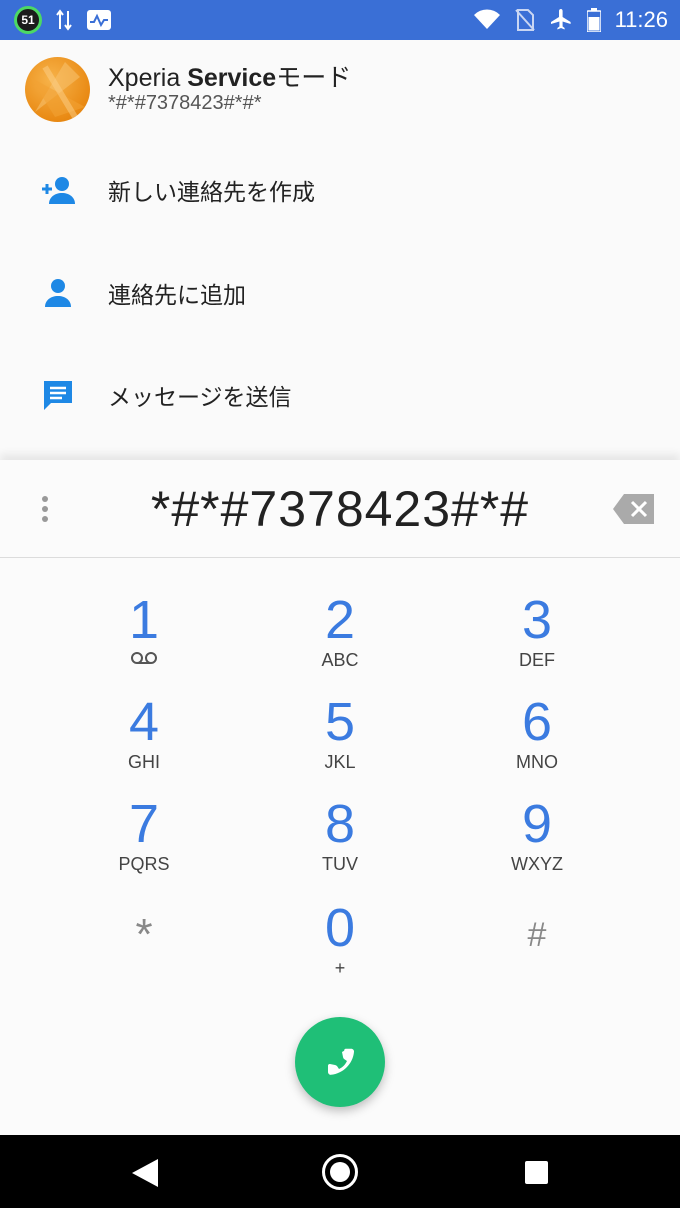 Image resolution: width=680 pixels, height=1208 pixels. Describe the element at coordinates (340, 946) in the screenshot. I see `key-0: 0 +` at that location.